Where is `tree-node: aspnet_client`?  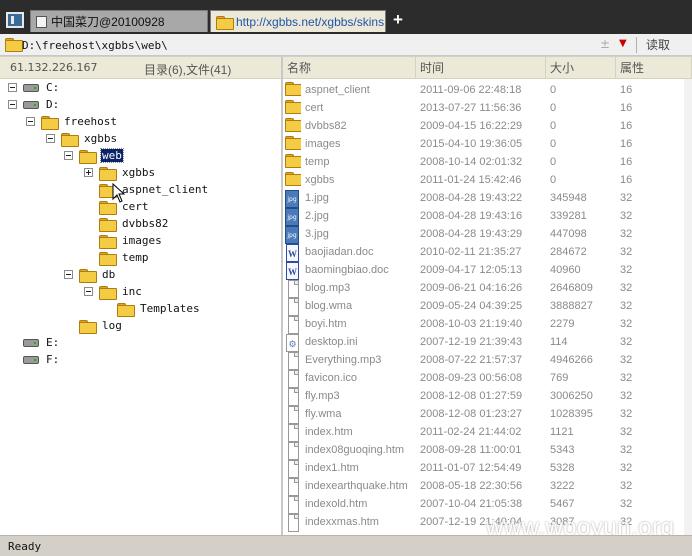 tree-node: aspnet_client is located at coordinates (146, 189).